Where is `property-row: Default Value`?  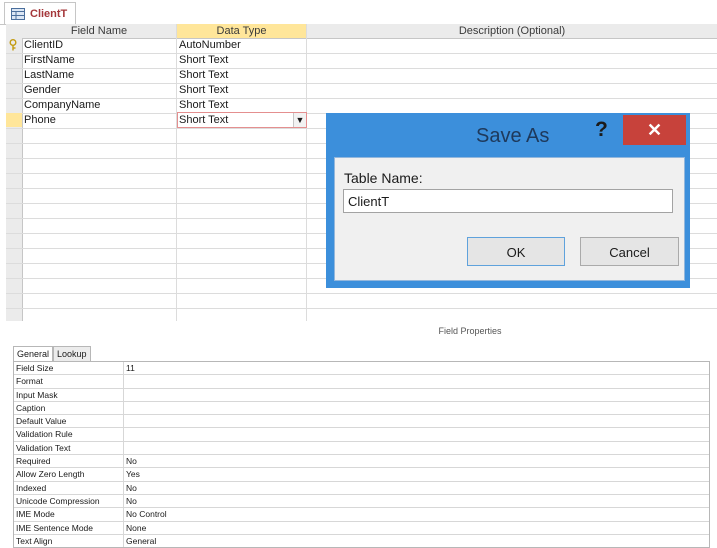 property-row: Default Value is located at coordinates (361, 422).